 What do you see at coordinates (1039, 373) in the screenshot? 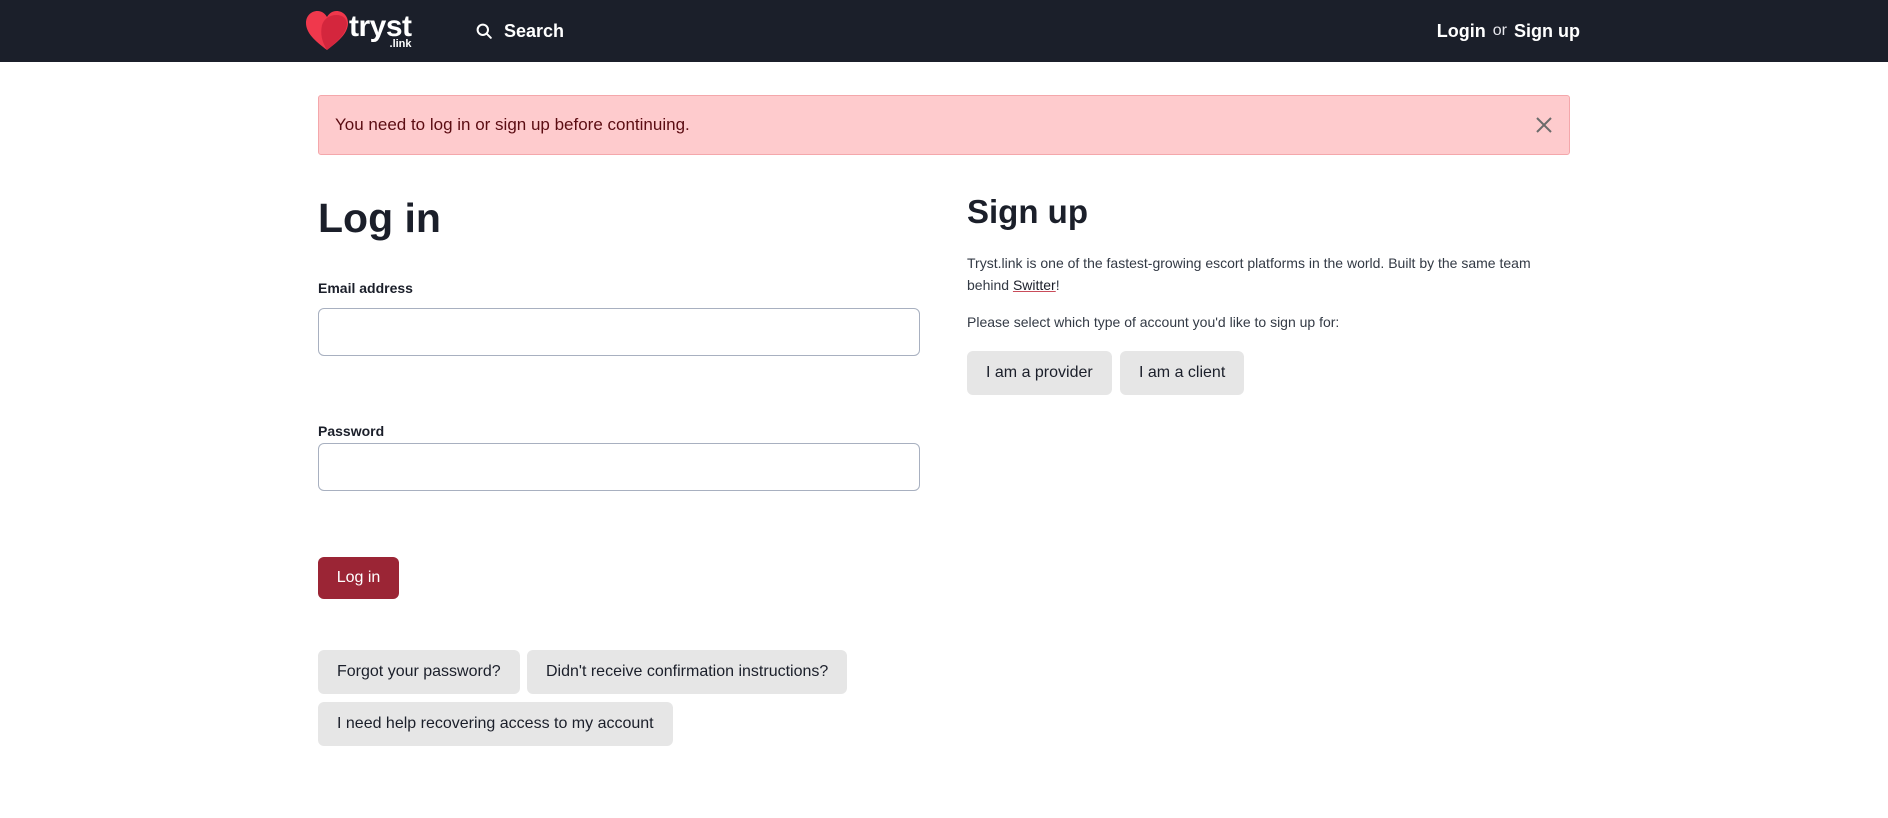
I see `provider-signup-button: I am a provider` at bounding box center [1039, 373].